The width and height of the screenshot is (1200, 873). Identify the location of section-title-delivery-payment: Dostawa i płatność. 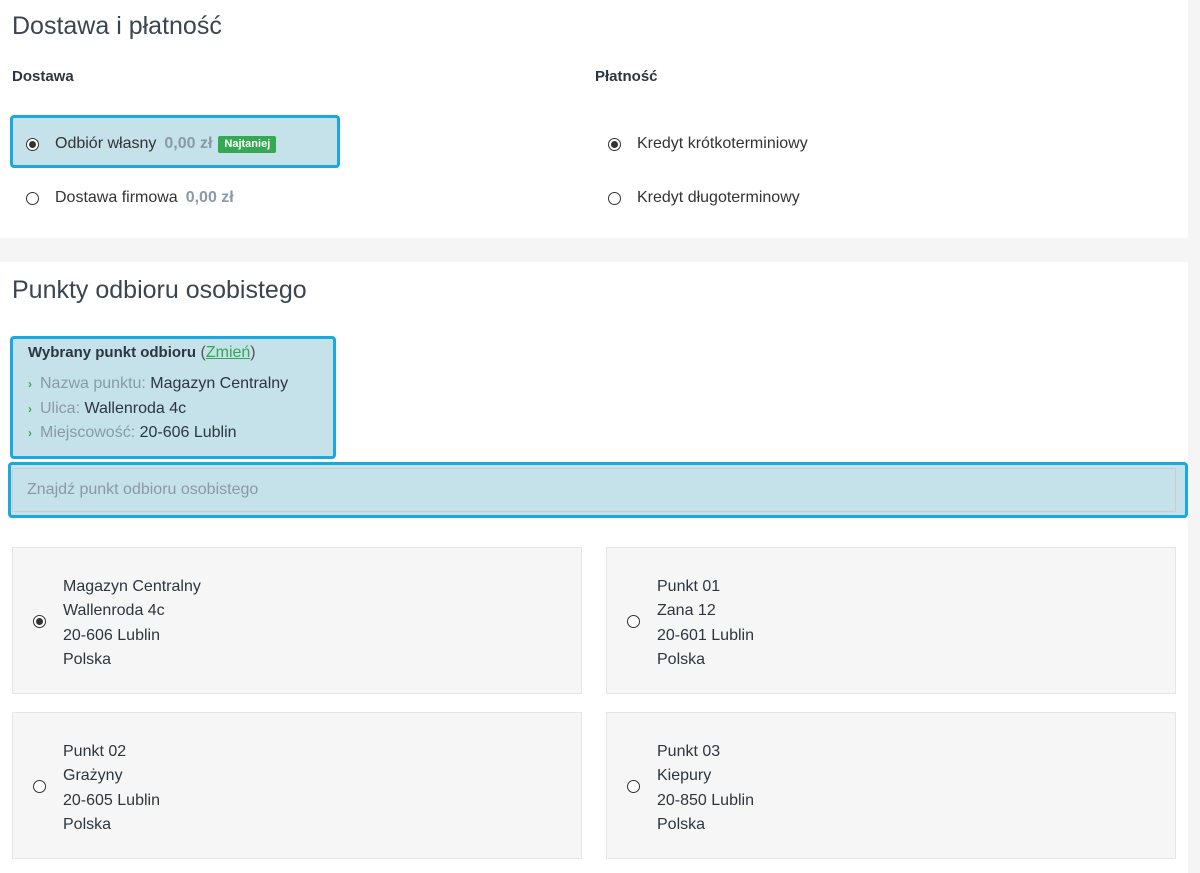
(117, 26).